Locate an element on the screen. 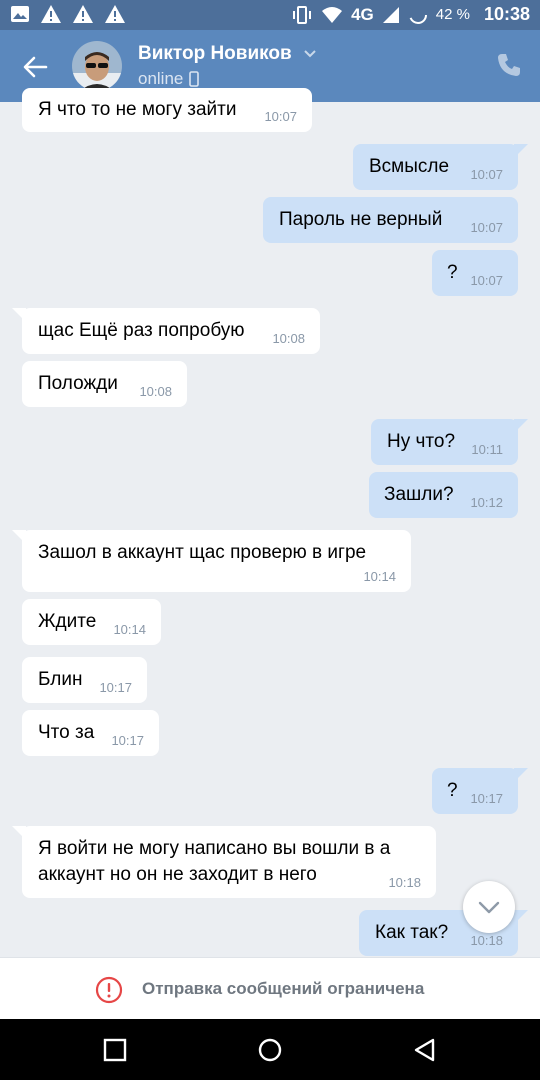 This screenshot has height=1080, width=540. message-out: Зашли? 10:12 is located at coordinates (443, 495).